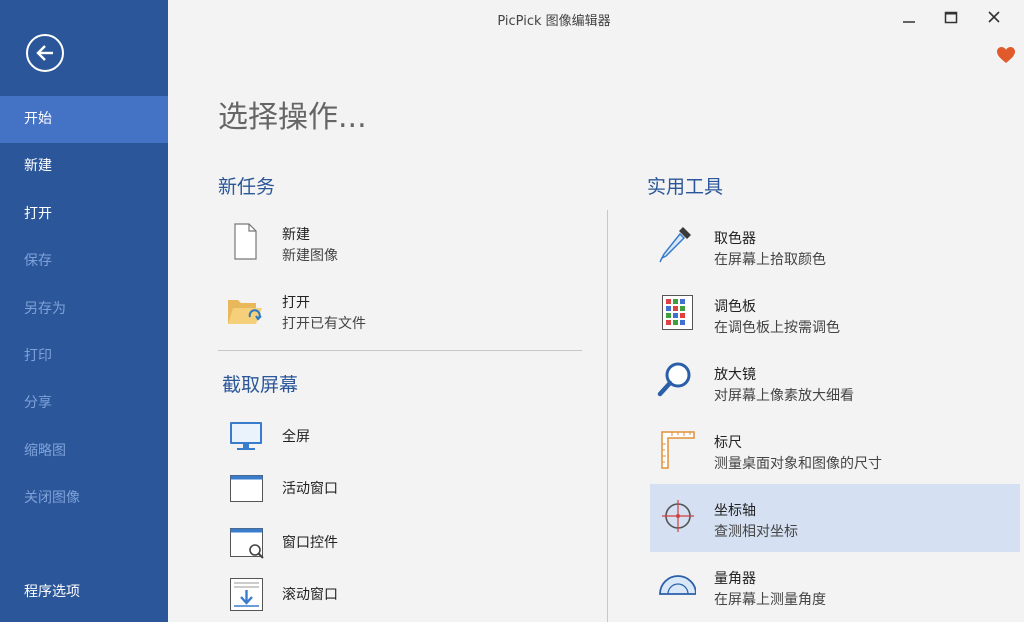 The image size is (1024, 622). Describe the element at coordinates (246, 488) in the screenshot. I see `window-icon` at that location.